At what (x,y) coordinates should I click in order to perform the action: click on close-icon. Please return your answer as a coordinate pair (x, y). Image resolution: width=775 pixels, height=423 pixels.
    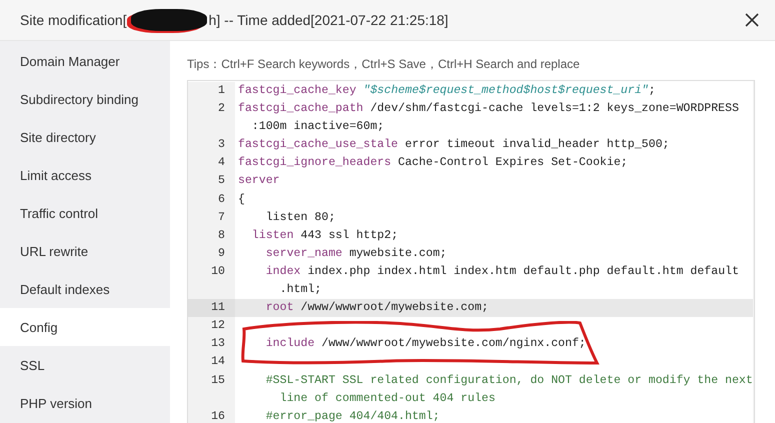
    Looking at the image, I should click on (752, 20).